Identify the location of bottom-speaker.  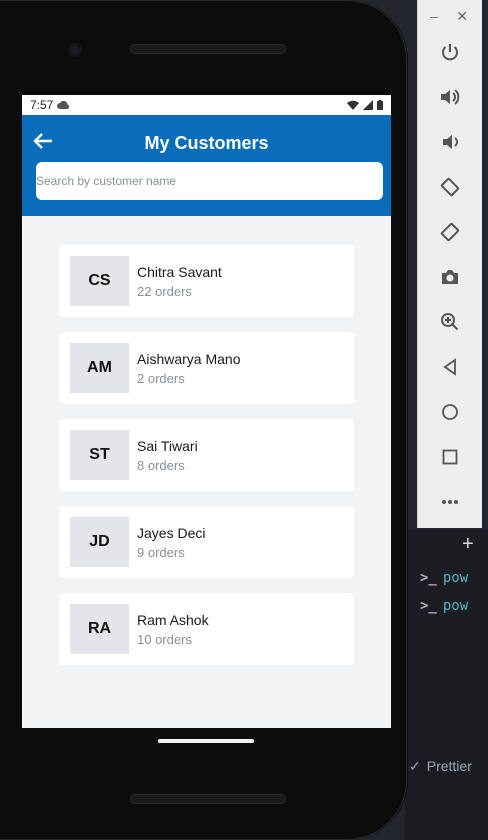
(208, 799).